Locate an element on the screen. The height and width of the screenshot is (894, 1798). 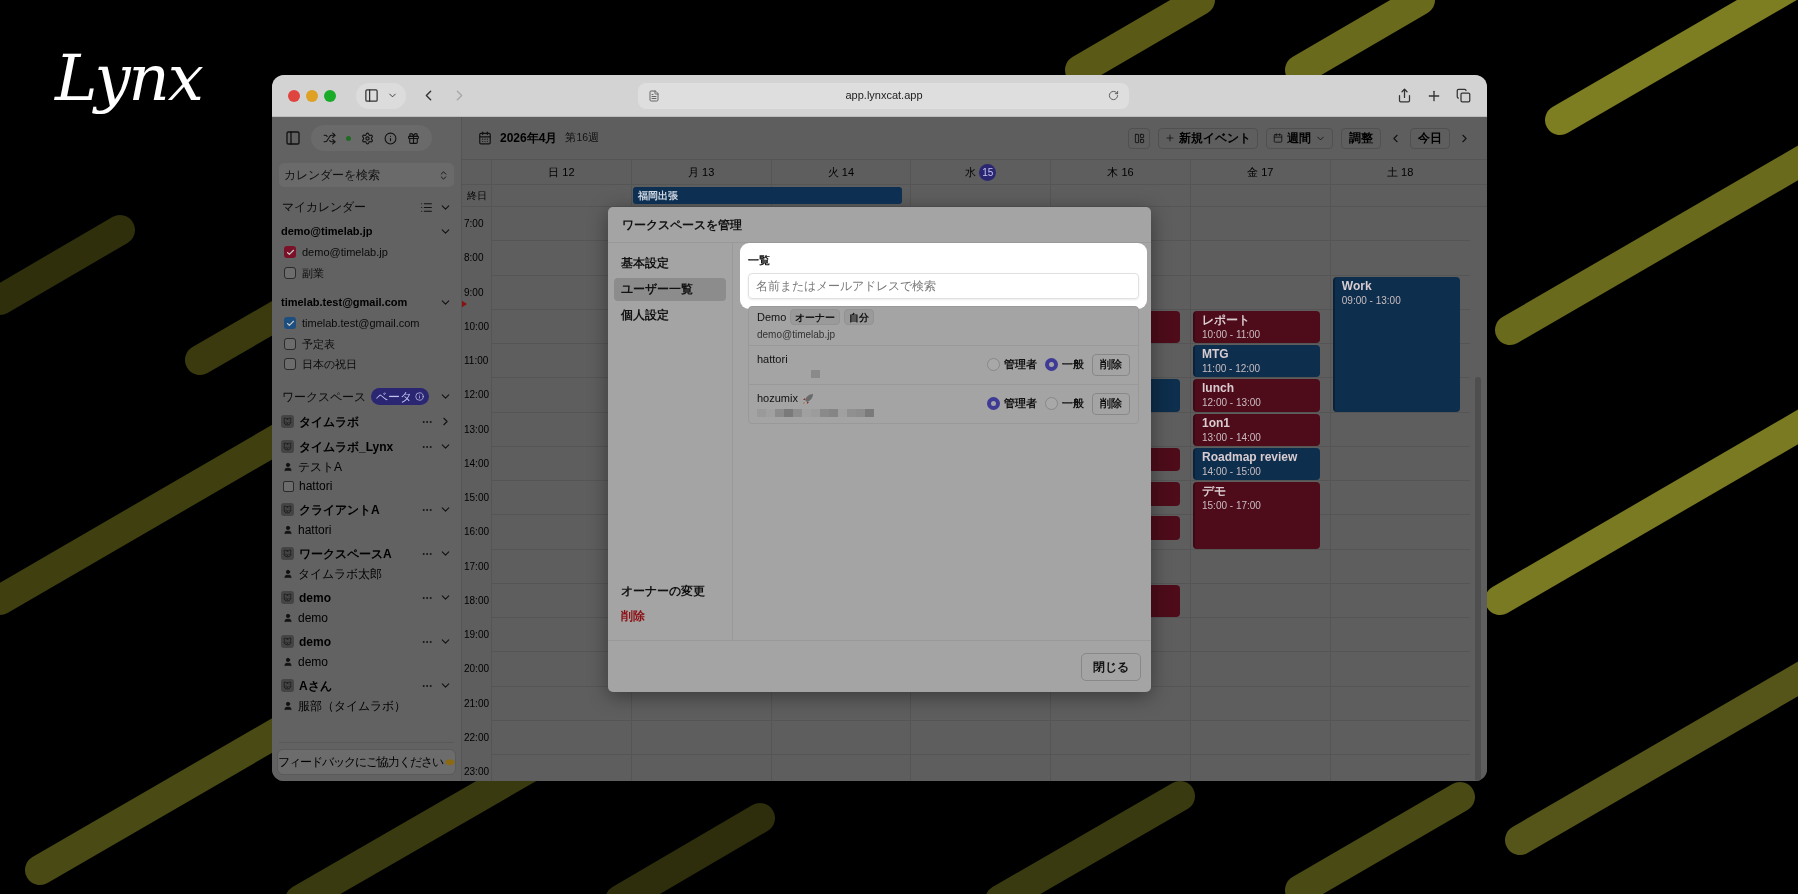
member-name: 服部（タイムラボ） is located at coordinates (352, 706).